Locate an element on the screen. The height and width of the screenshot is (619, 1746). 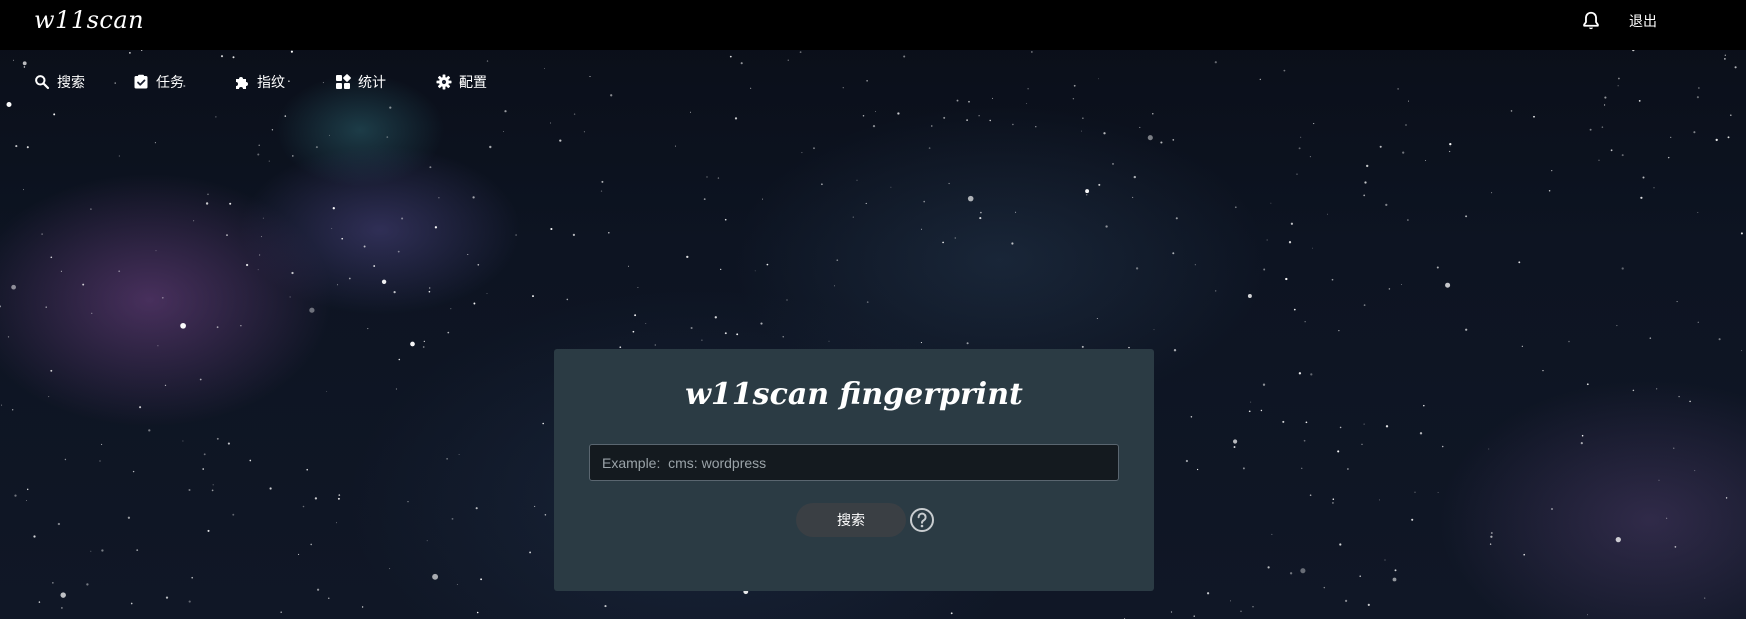
nav-item-fingerprint: 指纹 is located at coordinates (259, 82).